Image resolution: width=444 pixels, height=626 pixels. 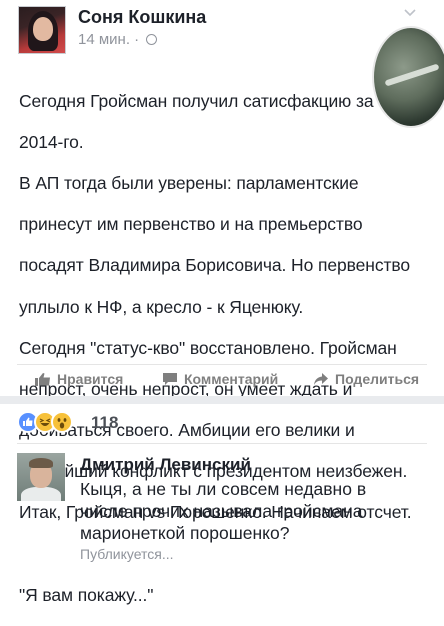 What do you see at coordinates (86, 594) in the screenshot?
I see `post-text-line: "Я вам покажу..."` at bounding box center [86, 594].